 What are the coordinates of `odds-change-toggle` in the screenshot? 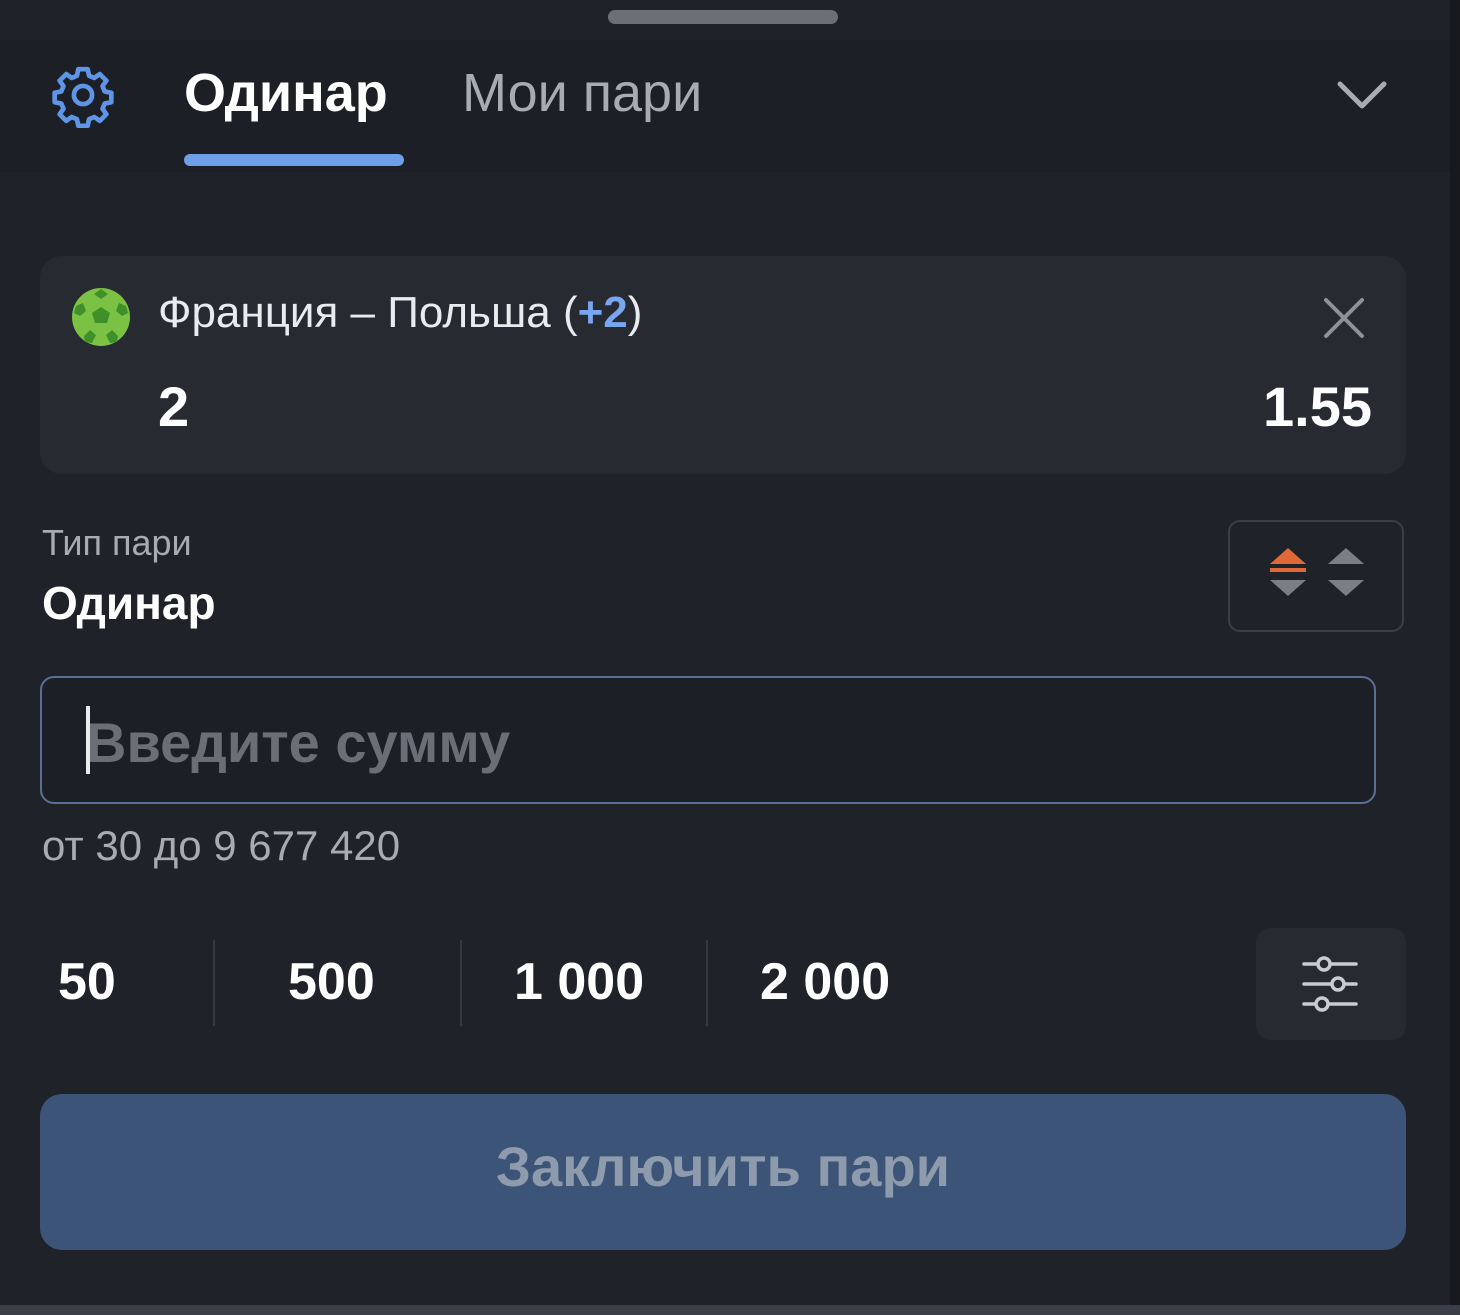 It's located at (1316, 576).